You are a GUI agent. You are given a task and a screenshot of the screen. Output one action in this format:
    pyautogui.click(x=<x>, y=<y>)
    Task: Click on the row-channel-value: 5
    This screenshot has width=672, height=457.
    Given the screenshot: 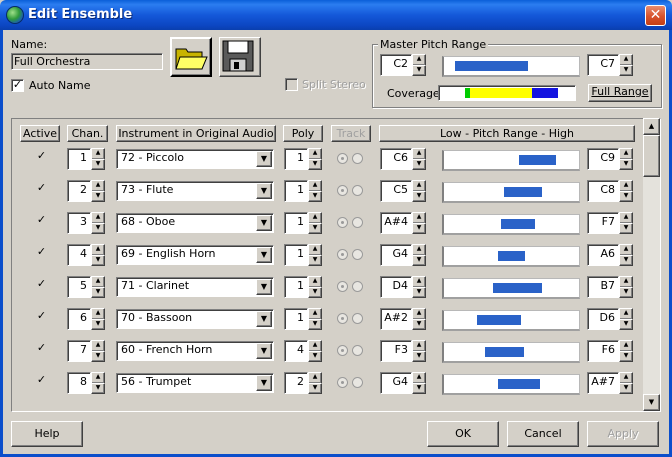 What is the action you would take?
    pyautogui.click(x=79, y=287)
    